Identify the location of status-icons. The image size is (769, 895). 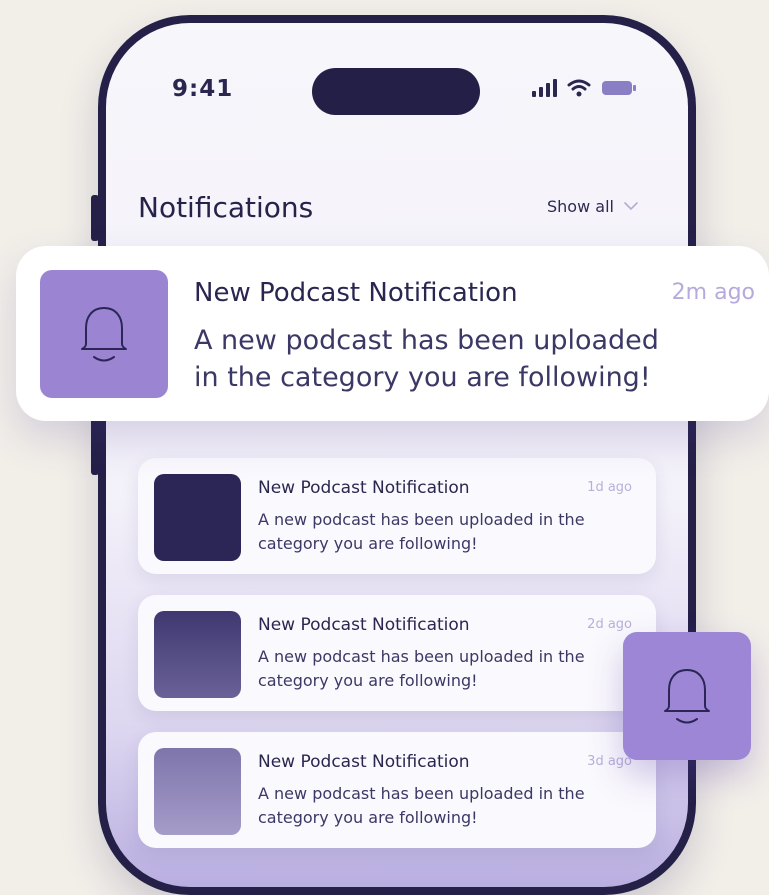
(584, 88).